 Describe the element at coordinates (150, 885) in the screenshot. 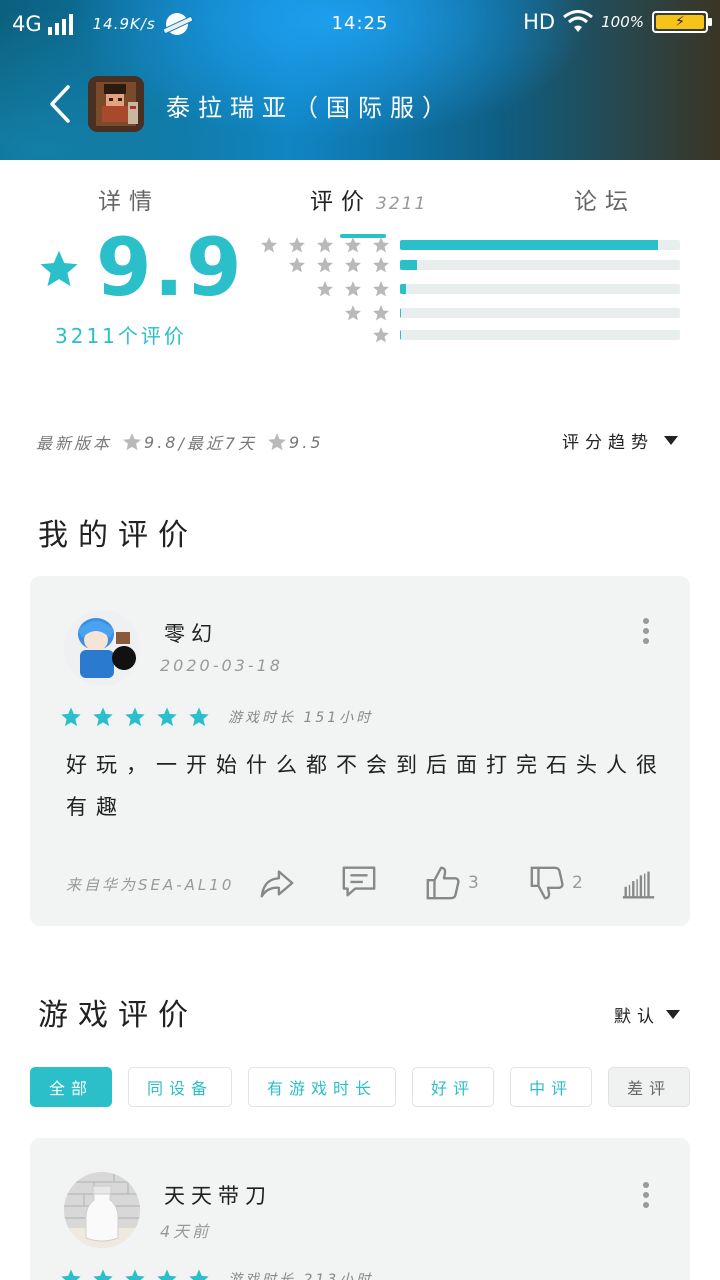

I see `device-label: 来自华为SEA-AL10` at that location.